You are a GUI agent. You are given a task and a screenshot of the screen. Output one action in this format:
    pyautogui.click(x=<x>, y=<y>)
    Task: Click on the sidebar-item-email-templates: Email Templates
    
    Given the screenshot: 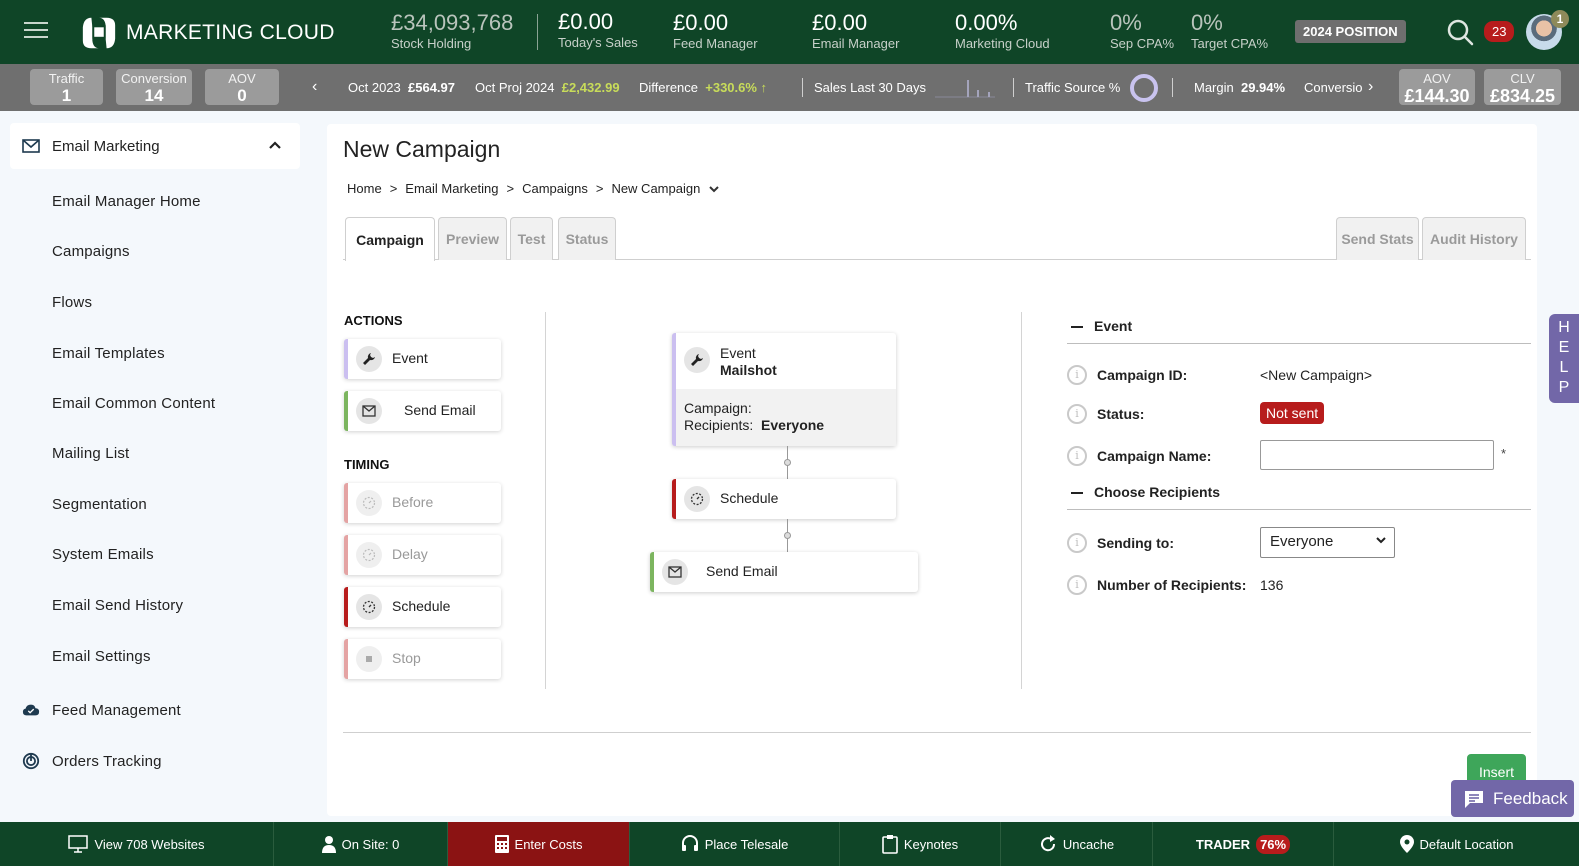 What is the action you would take?
    pyautogui.click(x=108, y=353)
    